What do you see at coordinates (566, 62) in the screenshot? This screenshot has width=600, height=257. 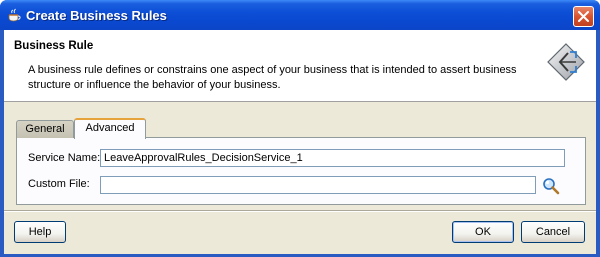 I see `business-rule-icon` at bounding box center [566, 62].